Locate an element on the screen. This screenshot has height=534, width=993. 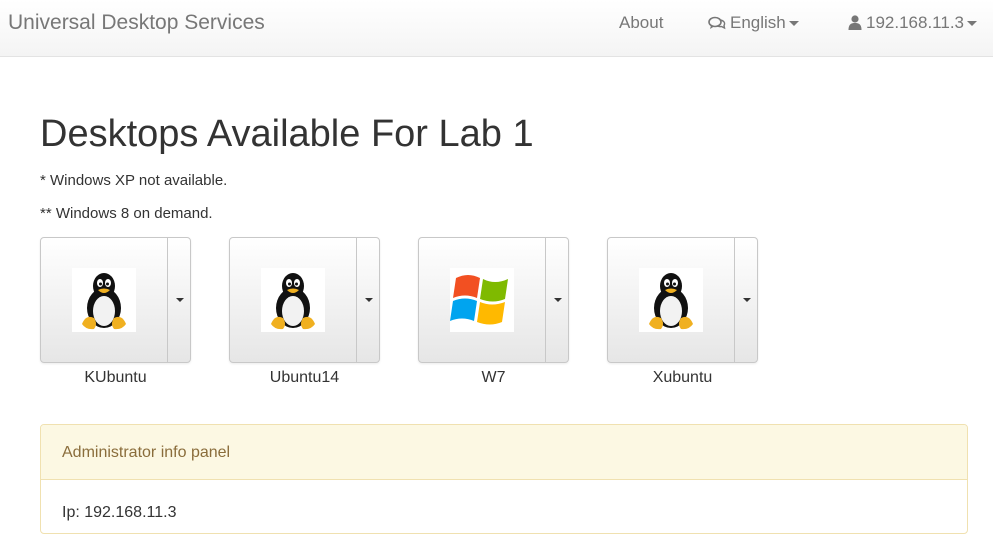
desktop-label: Xubuntu is located at coordinates (682, 377).